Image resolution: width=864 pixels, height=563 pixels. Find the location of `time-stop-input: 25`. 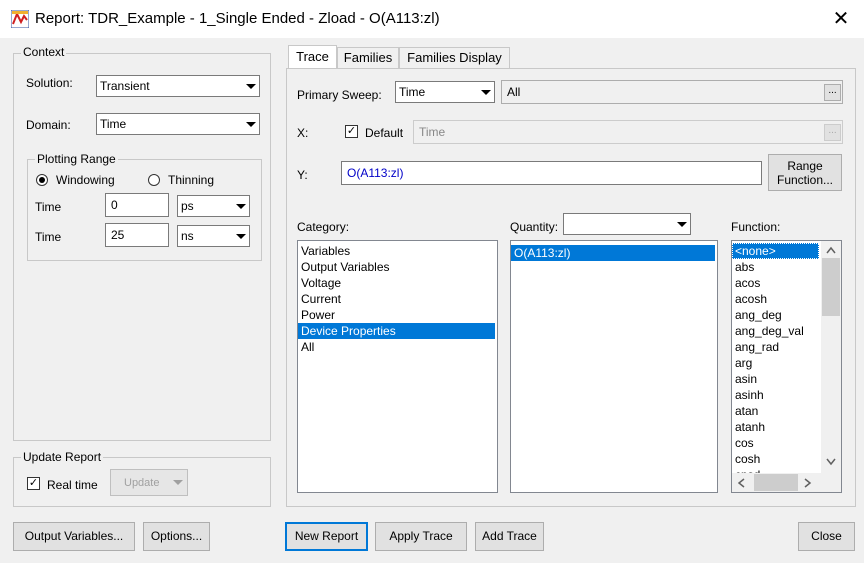

time-stop-input: 25 is located at coordinates (137, 235).